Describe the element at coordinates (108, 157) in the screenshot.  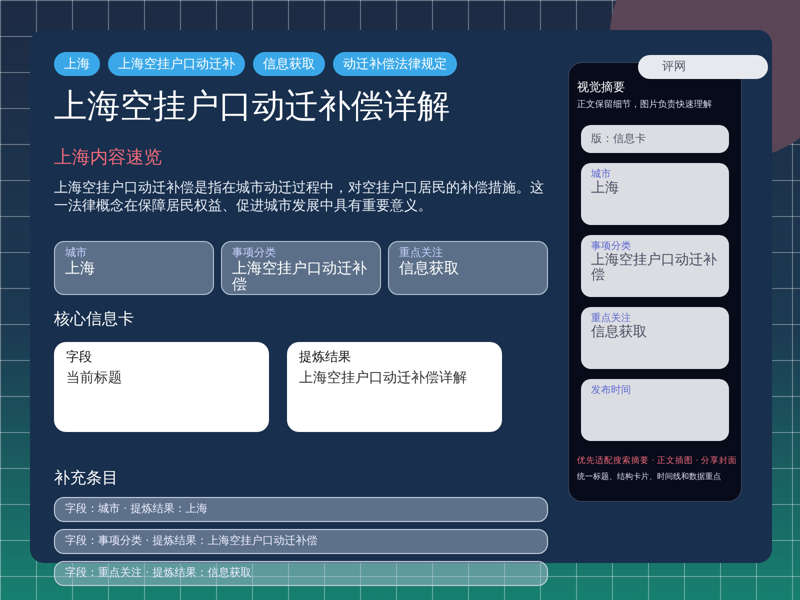
I see `section-subtitle: 上海内容速览` at that location.